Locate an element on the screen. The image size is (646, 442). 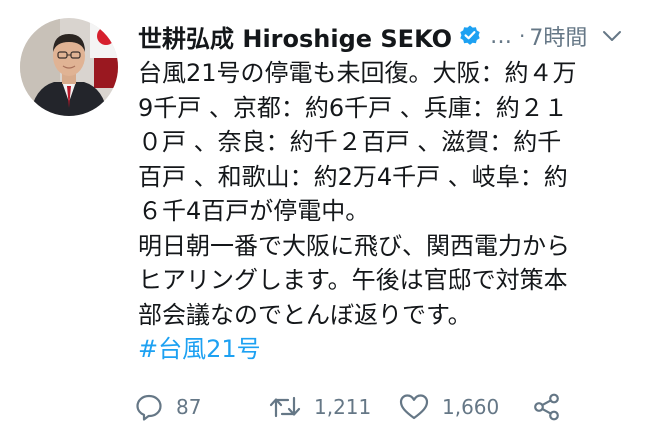
tweet-text-line: ０戸 、奈良：約千２百戸 、滋賀：約千 is located at coordinates (350, 142).